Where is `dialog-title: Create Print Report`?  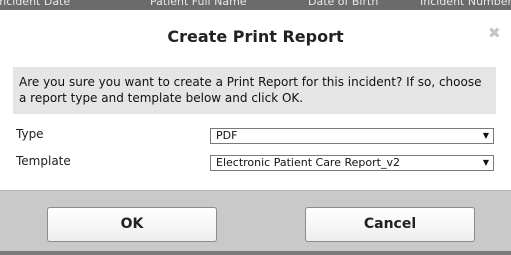 dialog-title: Create Print Report is located at coordinates (255, 36).